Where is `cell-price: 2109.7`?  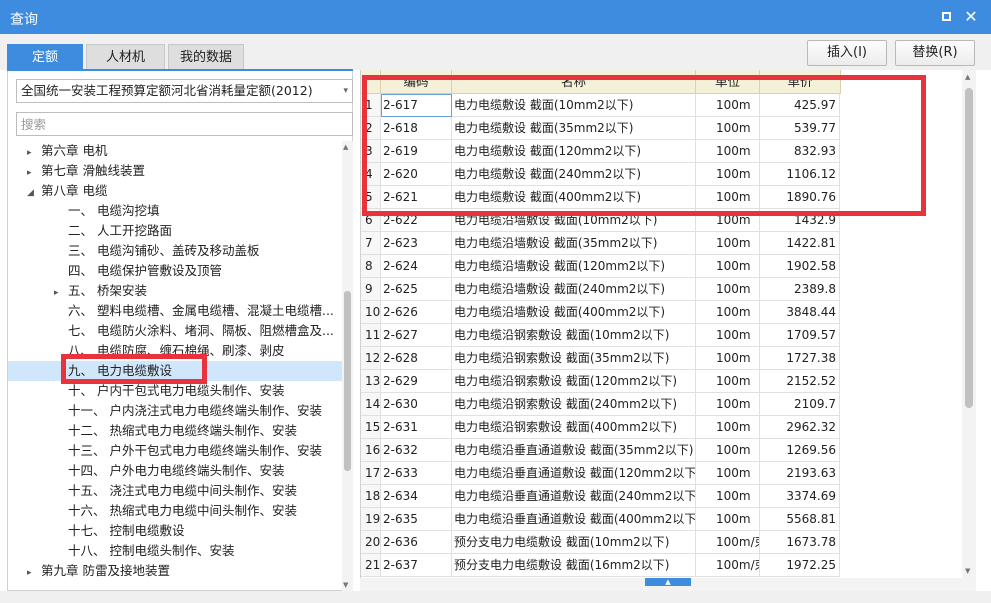 cell-price: 2109.7 is located at coordinates (800, 404).